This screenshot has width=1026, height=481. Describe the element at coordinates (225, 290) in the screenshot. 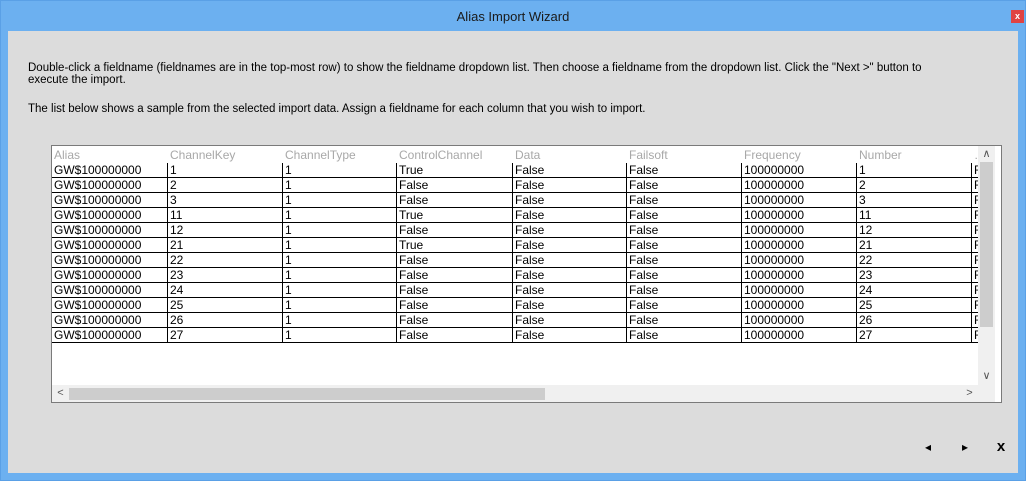

I see `table-cell: 24` at that location.